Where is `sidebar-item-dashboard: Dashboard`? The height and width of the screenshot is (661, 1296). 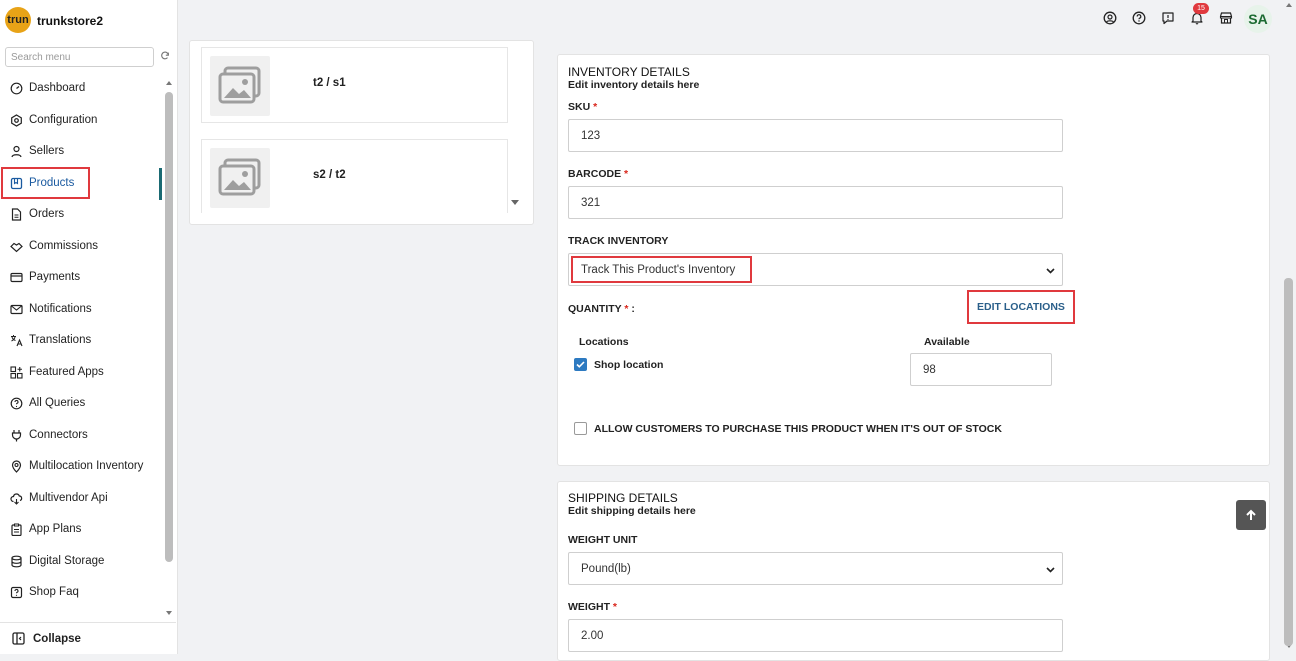
sidebar-item-dashboard: Dashboard is located at coordinates (47, 88).